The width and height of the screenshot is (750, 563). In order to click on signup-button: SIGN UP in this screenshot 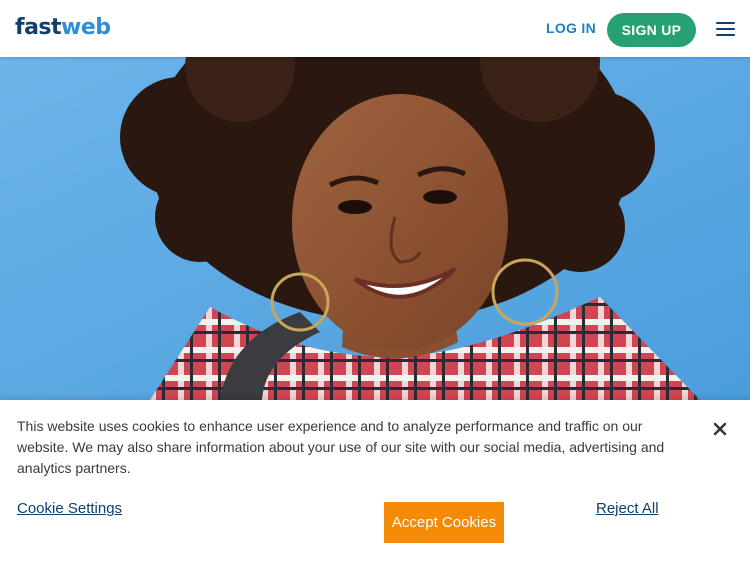, I will do `click(651, 30)`.